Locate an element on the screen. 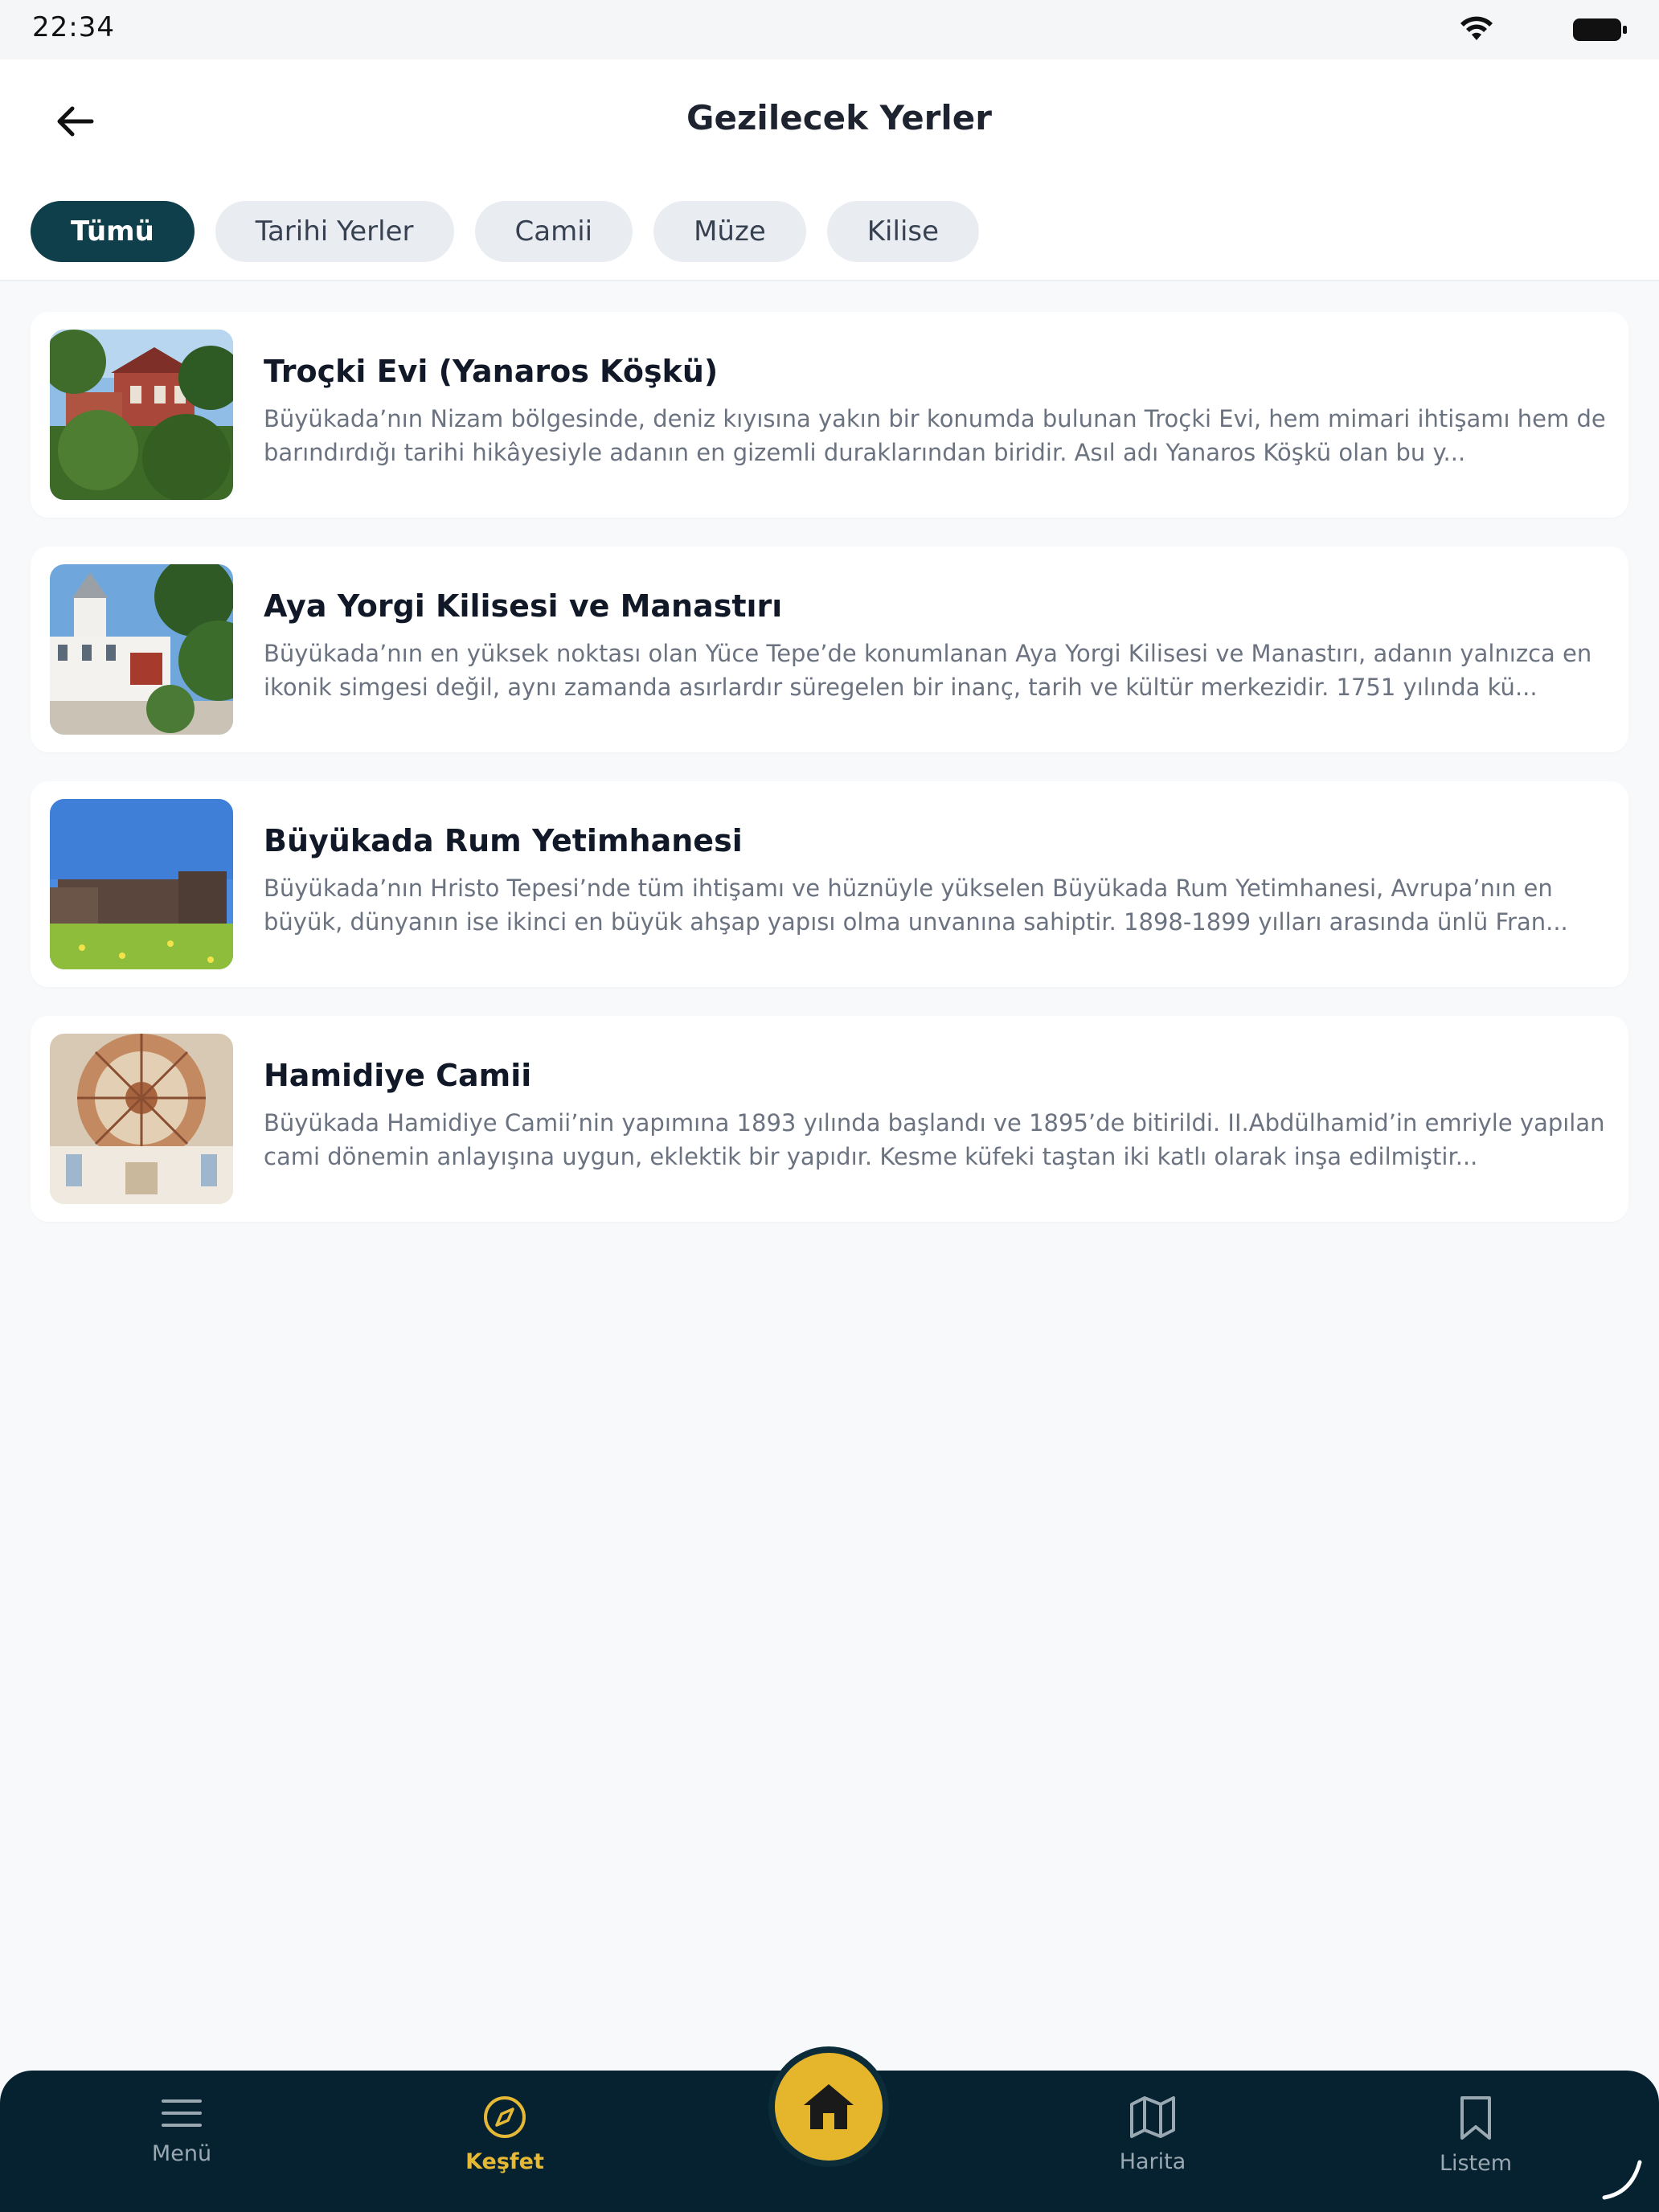 The width and height of the screenshot is (1659, 2212). nav-menu-label: Menü is located at coordinates (181, 2153).